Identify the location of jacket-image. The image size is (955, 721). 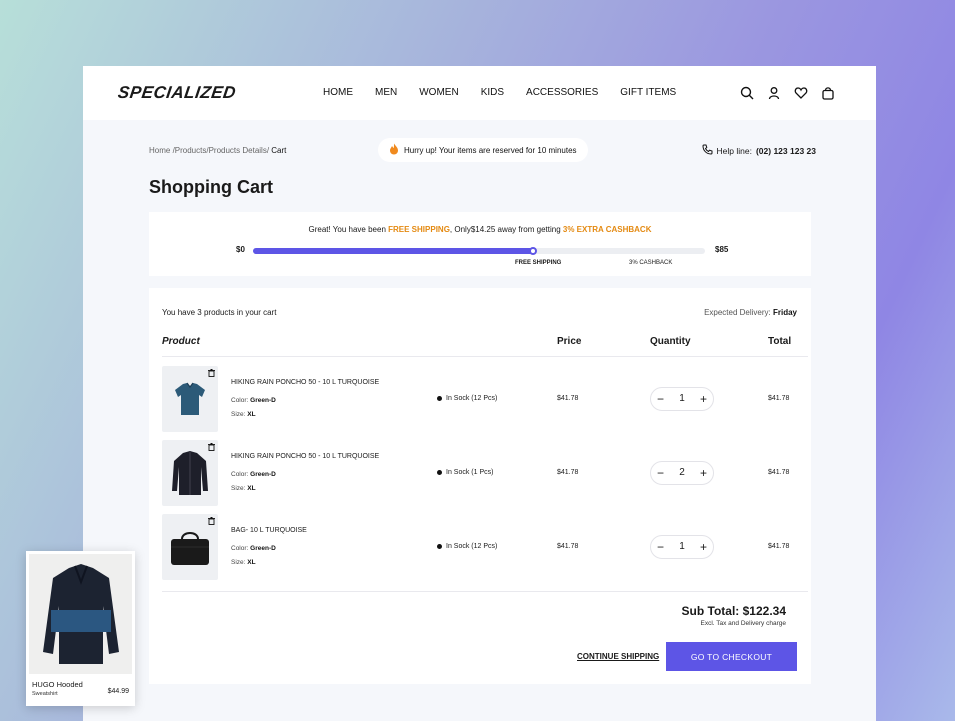
(190, 473).